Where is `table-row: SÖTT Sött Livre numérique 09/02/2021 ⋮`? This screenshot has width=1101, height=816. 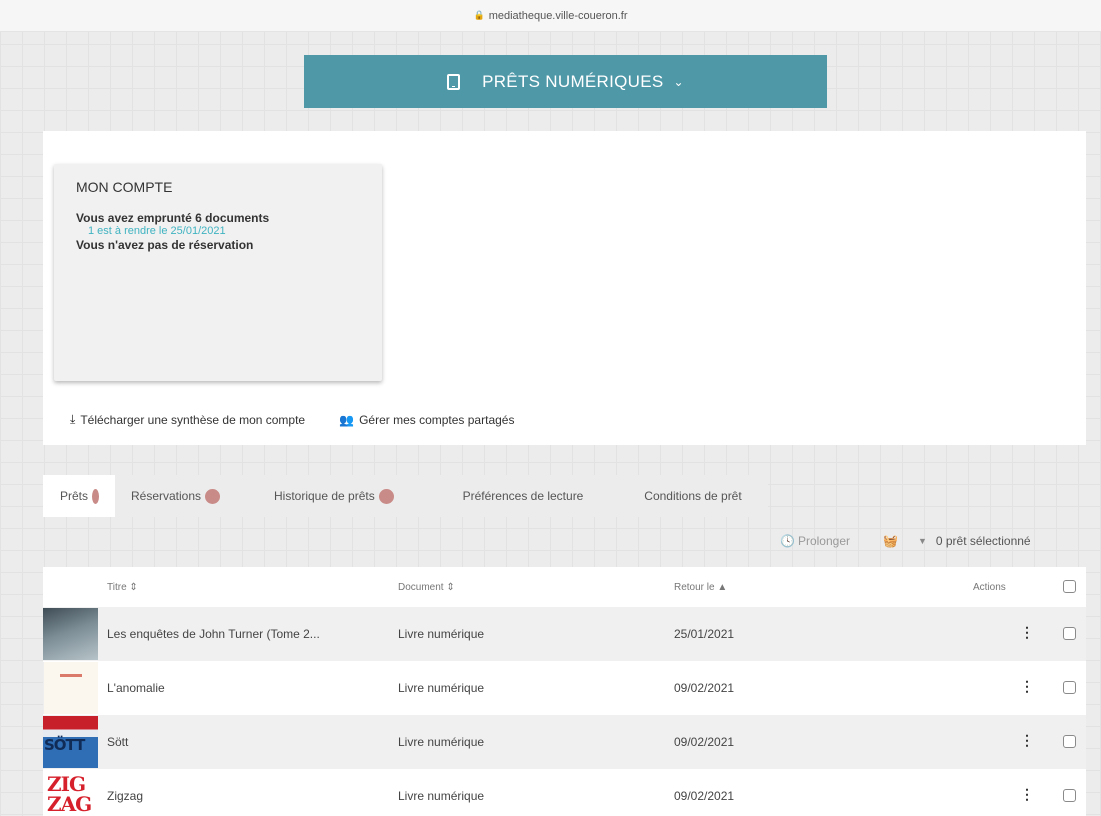 table-row: SÖTT Sött Livre numérique 09/02/2021 ⋮ is located at coordinates (564, 742).